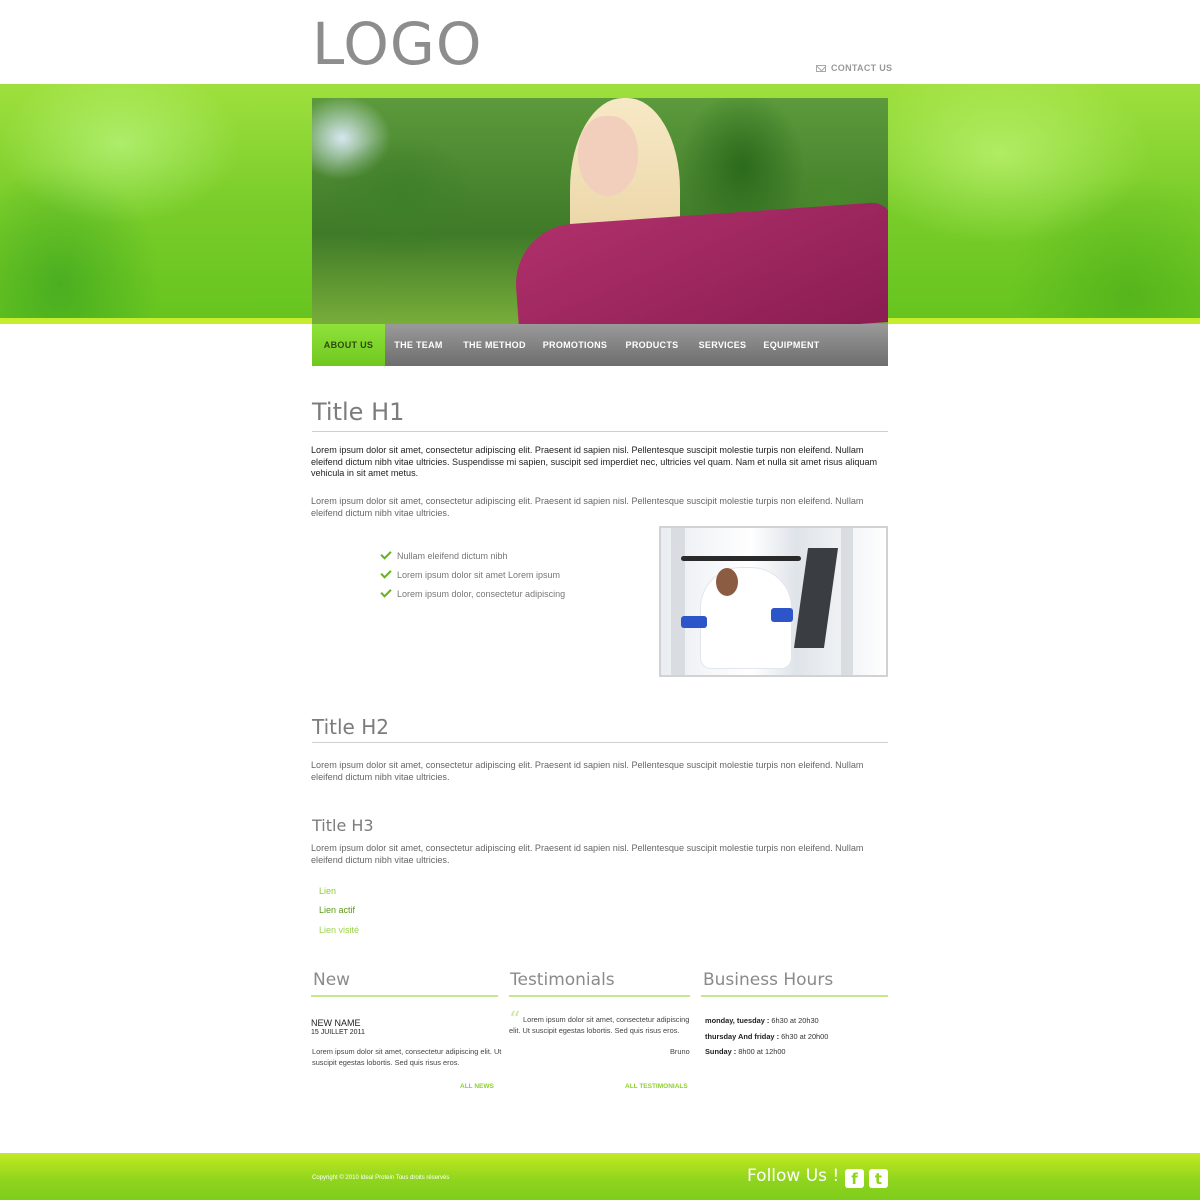  I want to click on nav-item-equipment: EQUIPMENT, so click(791, 345).